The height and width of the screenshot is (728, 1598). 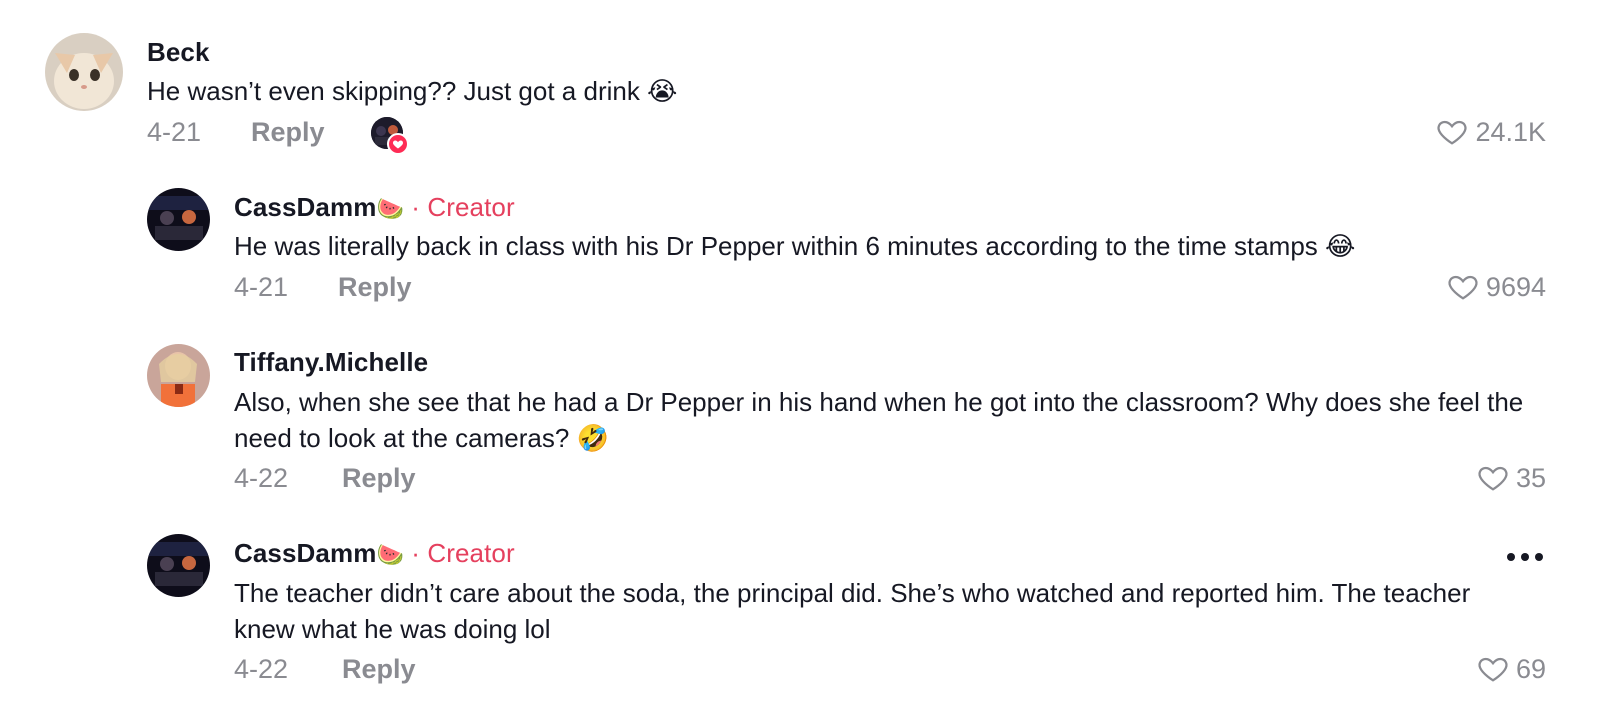 I want to click on like-button: 9694, so click(x=1496, y=287).